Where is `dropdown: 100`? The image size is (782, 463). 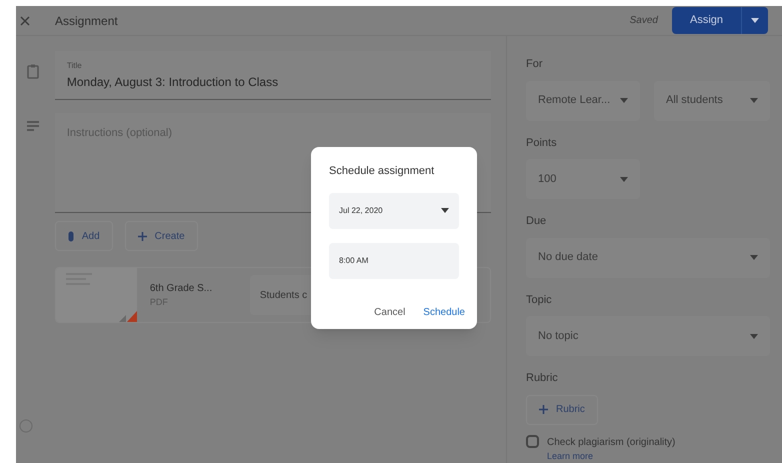
dropdown: 100 is located at coordinates (583, 179).